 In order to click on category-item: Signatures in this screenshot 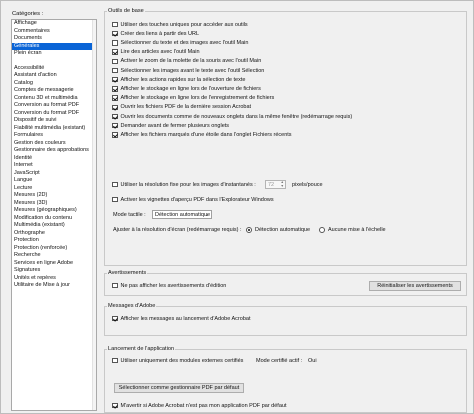, I will do `click(54, 271)`.